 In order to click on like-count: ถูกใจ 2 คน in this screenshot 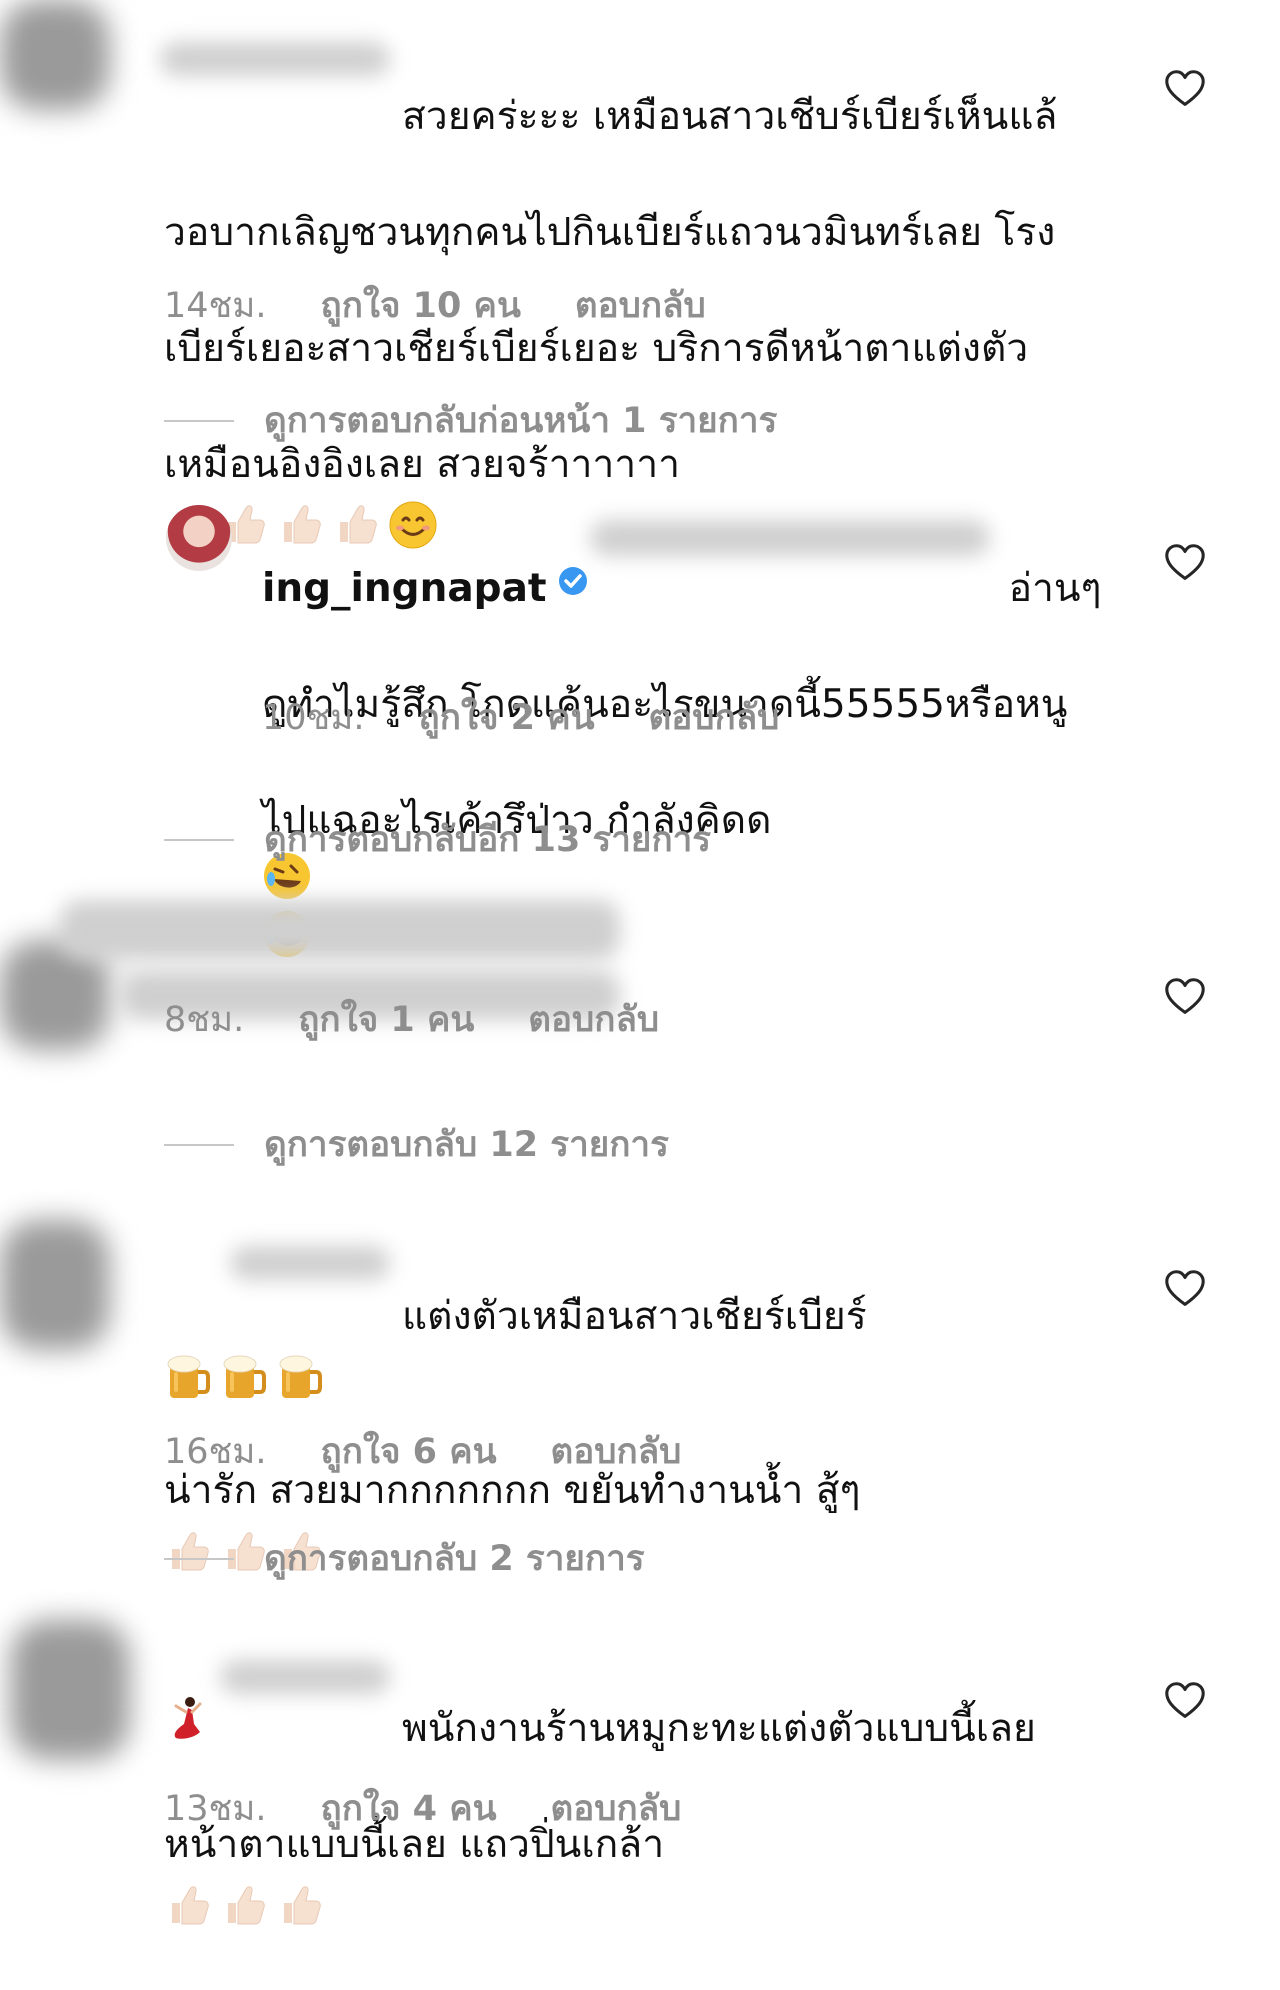, I will do `click(507, 717)`.